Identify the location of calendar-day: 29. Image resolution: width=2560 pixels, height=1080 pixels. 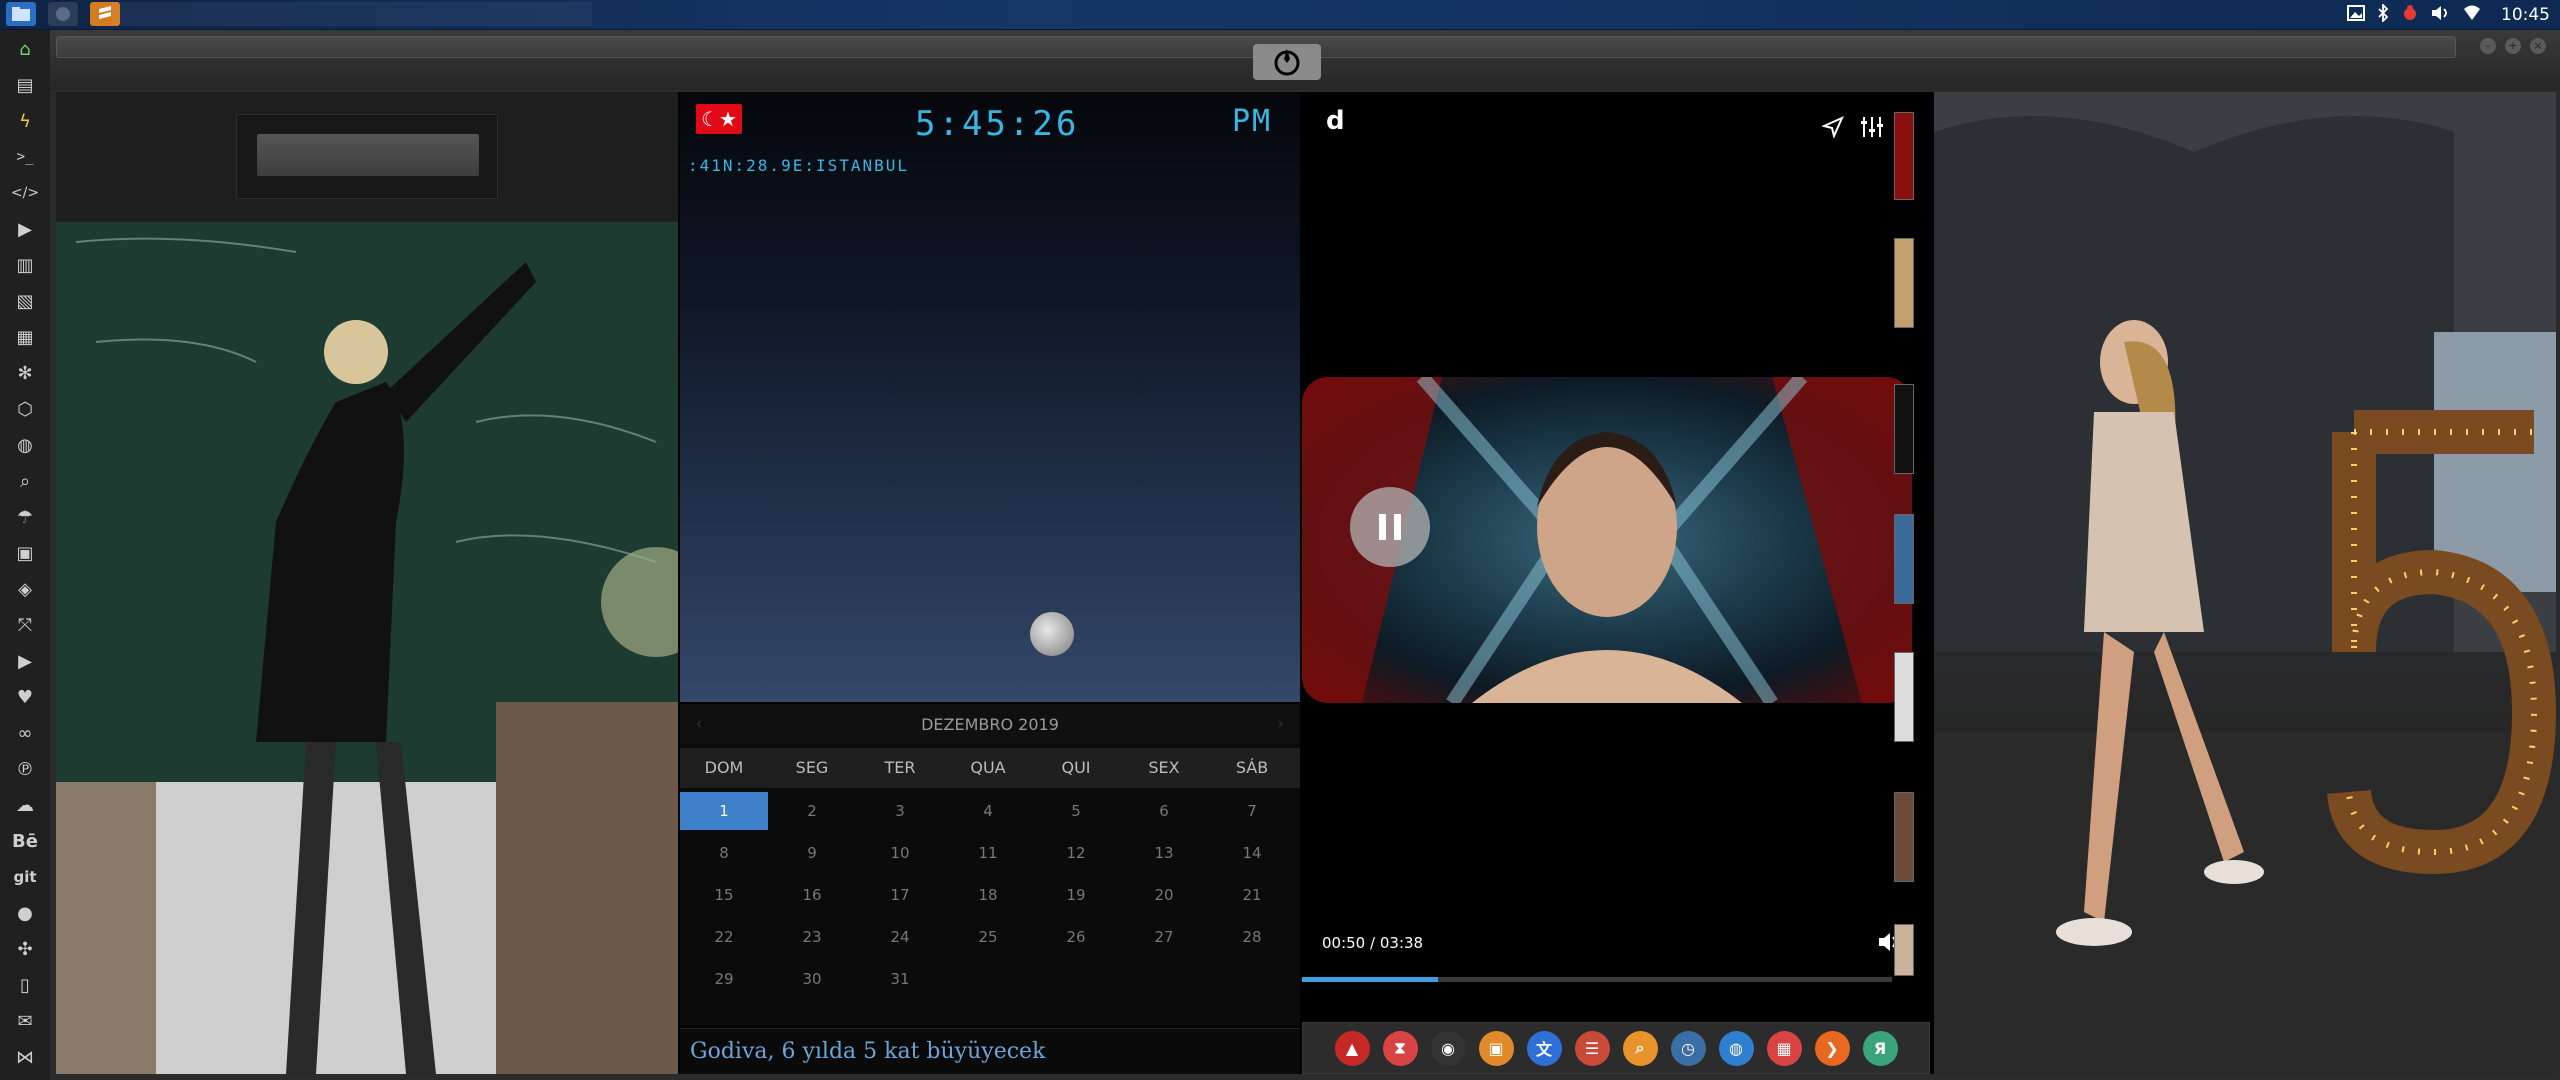
(724, 979).